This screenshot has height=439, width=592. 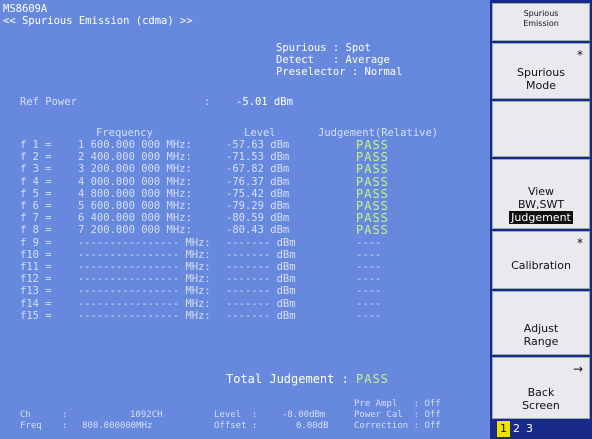 What do you see at coordinates (503, 429) in the screenshot?
I see `page-1-indicator: 1` at bounding box center [503, 429].